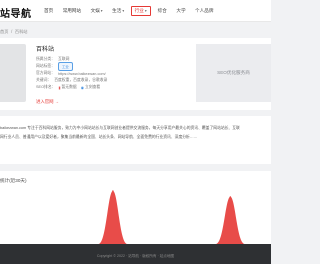 This screenshot has width=320, height=264. I want to click on nav-item-entertainment: 文娱 ▾, so click(97, 11).